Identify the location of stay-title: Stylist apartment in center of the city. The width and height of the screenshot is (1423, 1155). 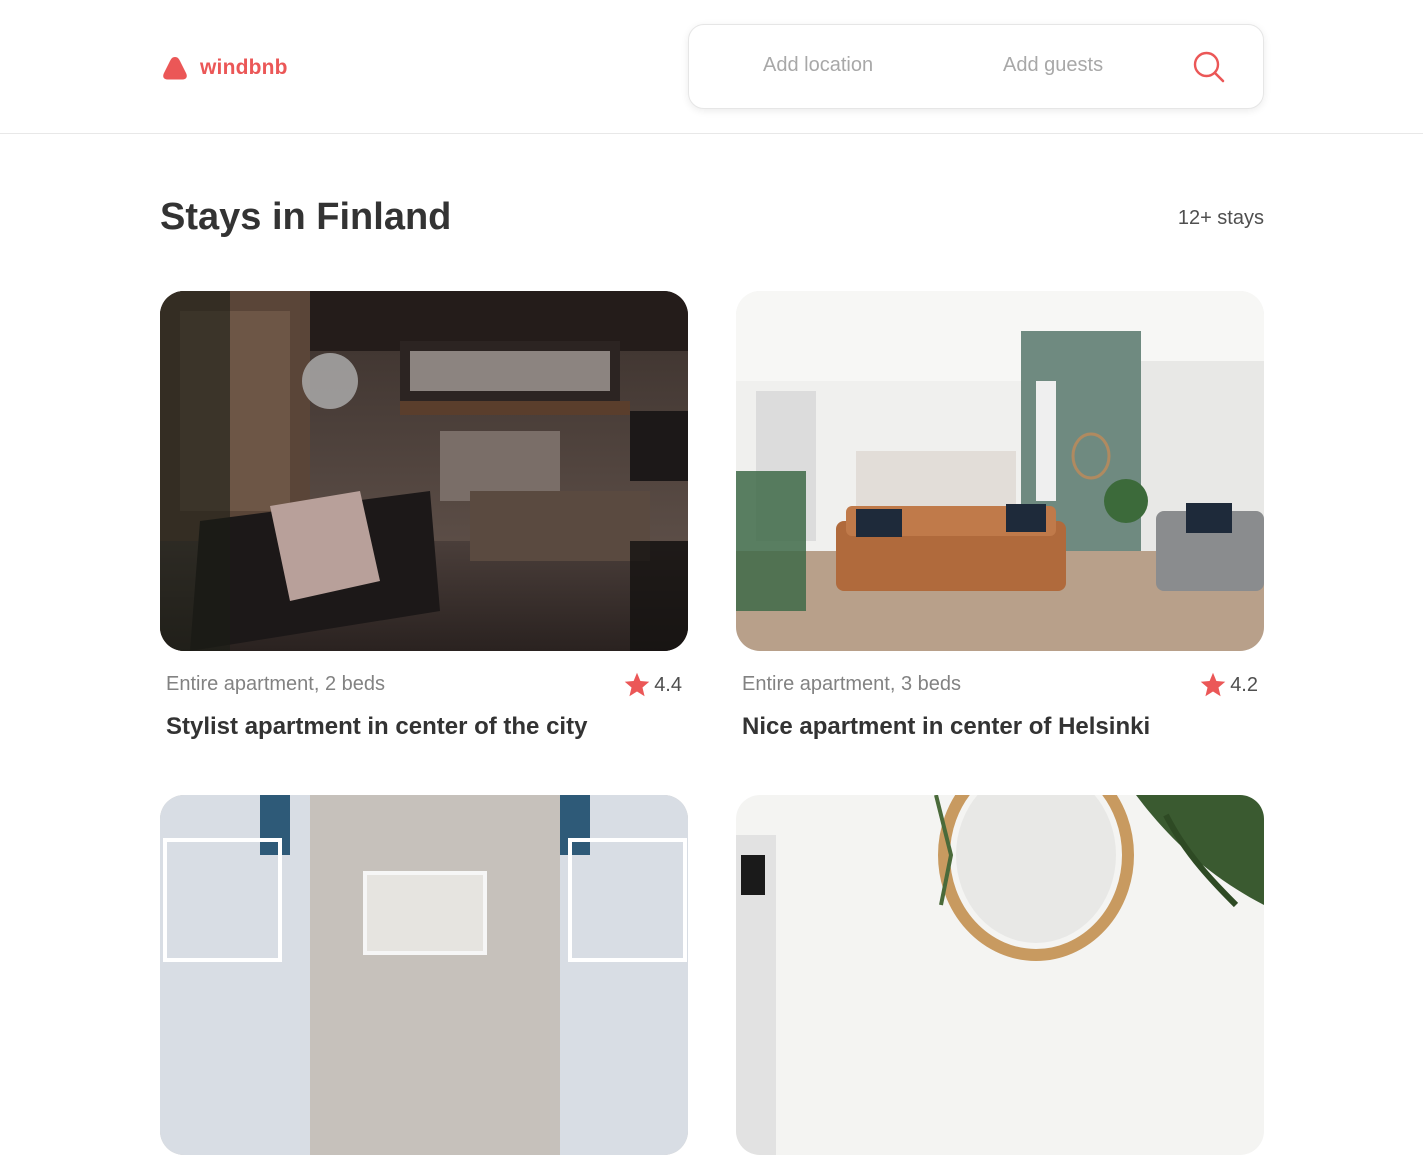
(376, 727).